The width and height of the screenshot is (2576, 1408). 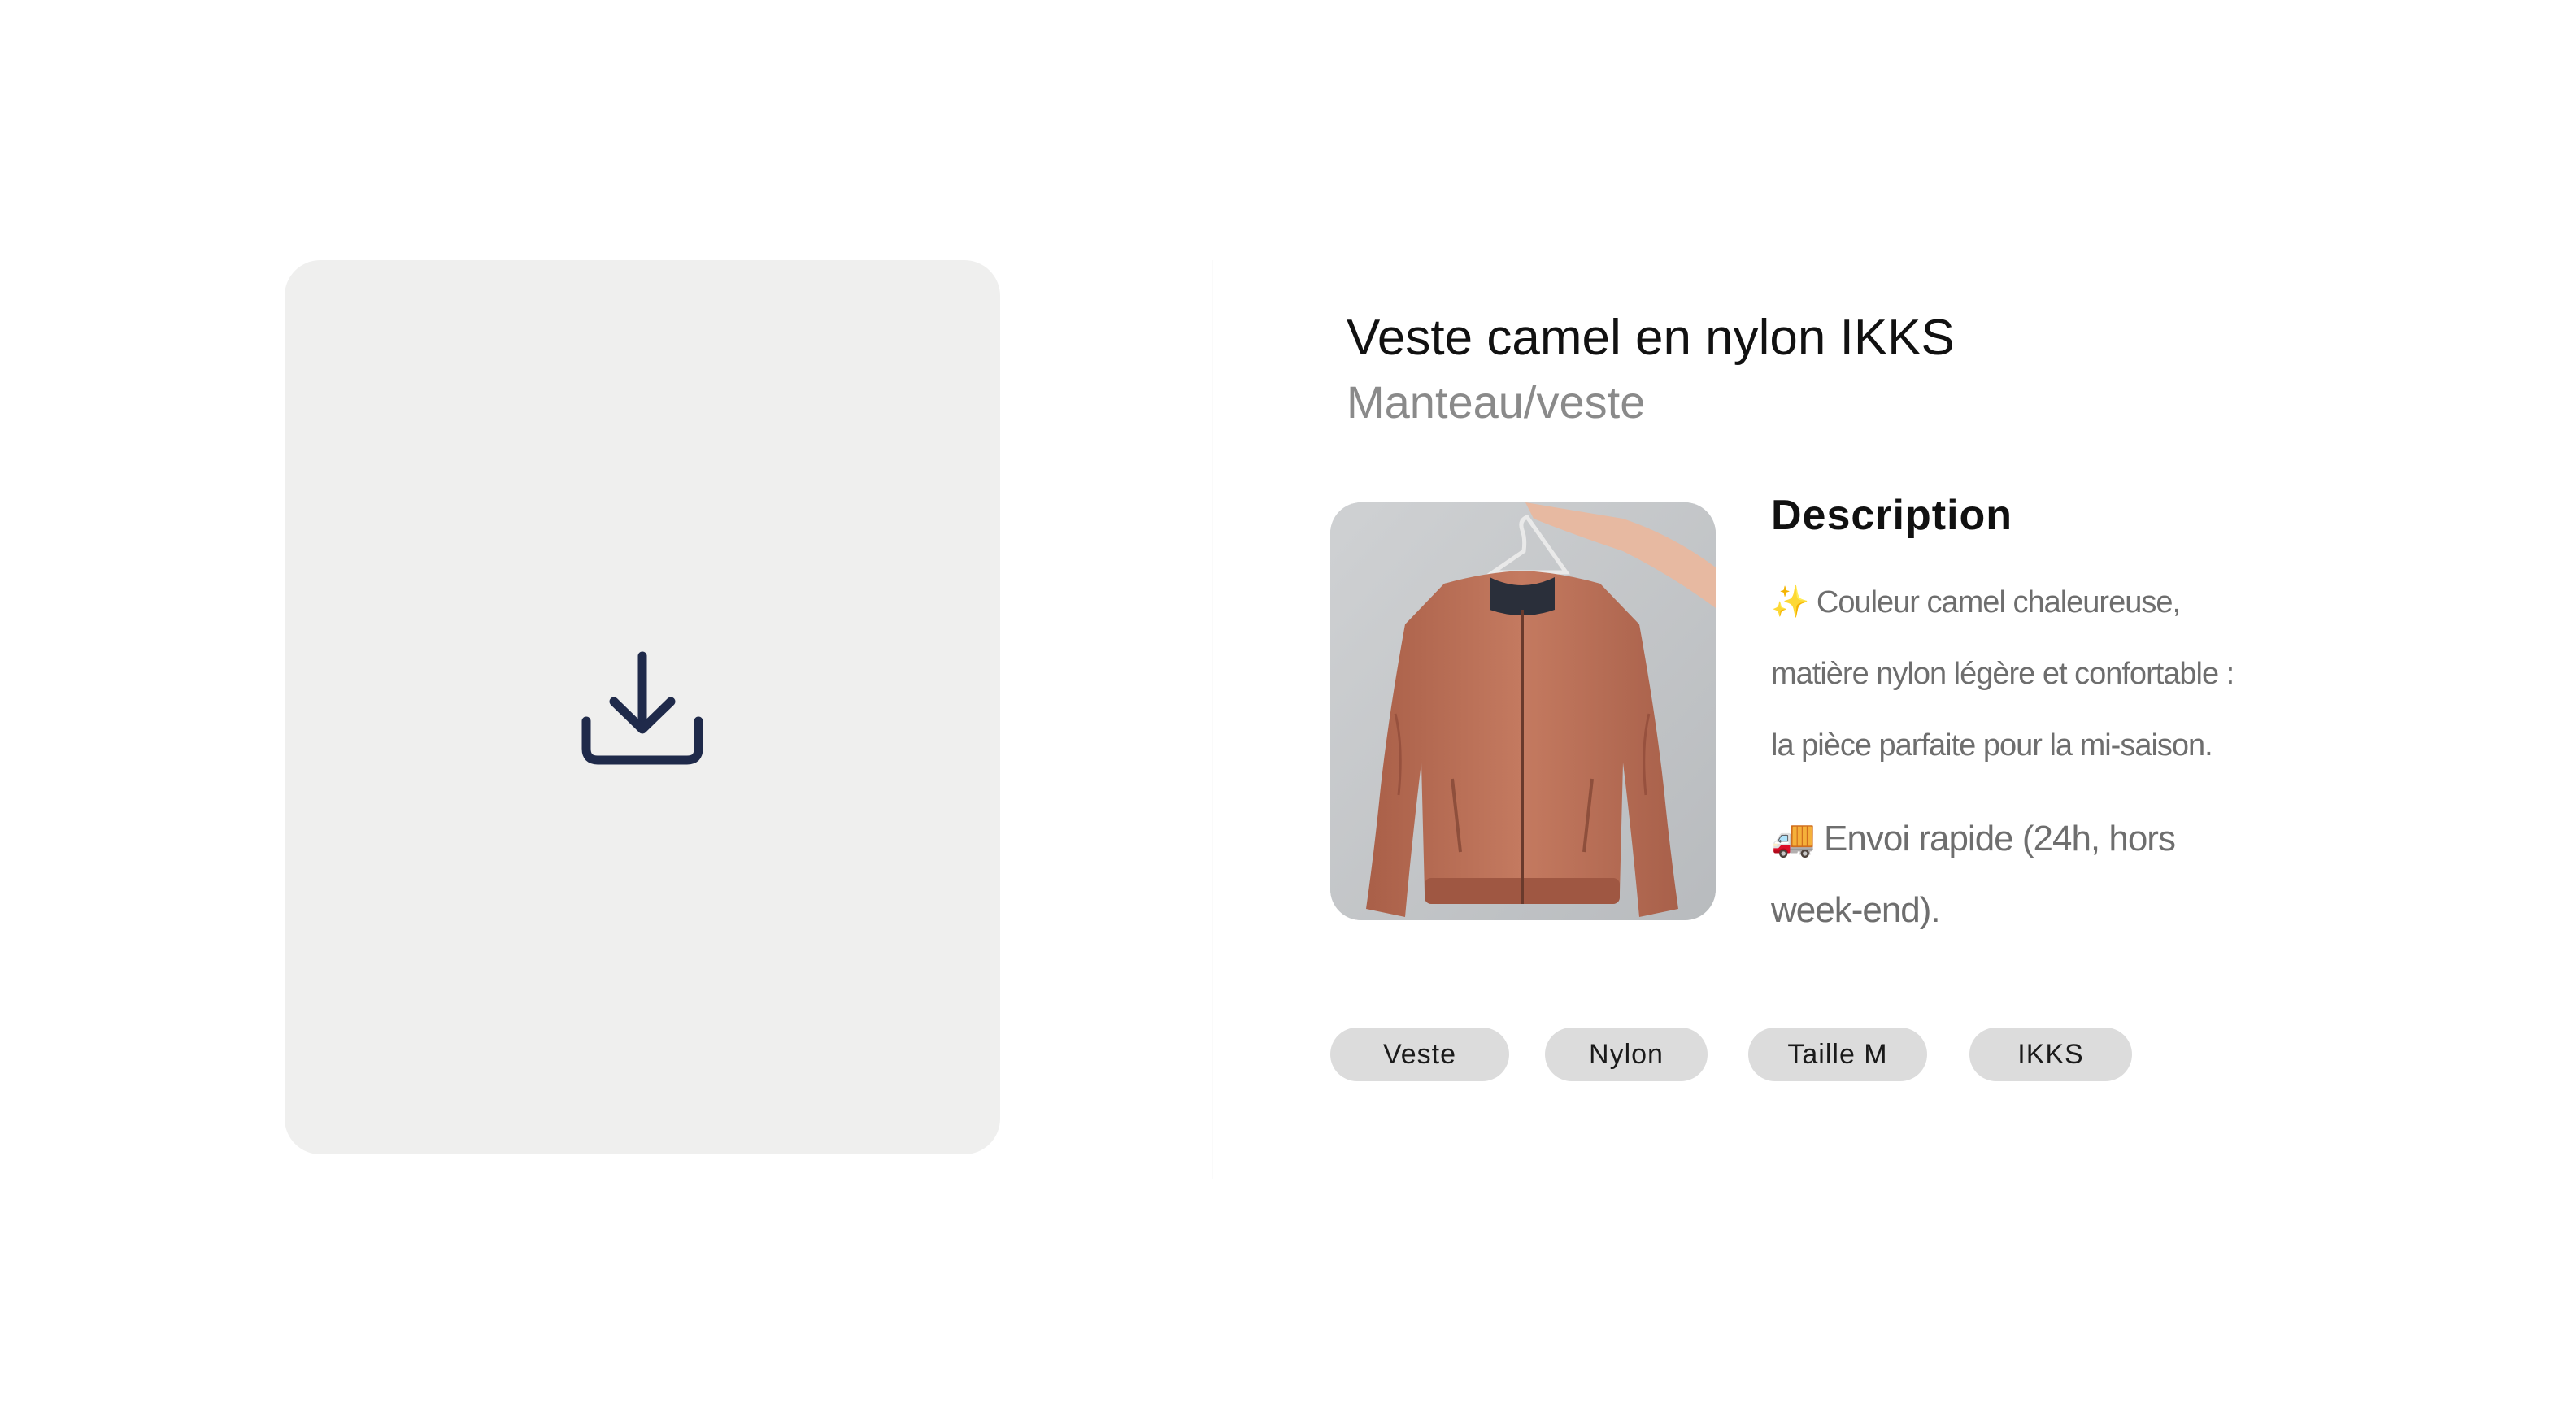 I want to click on description-heading: Description, so click(x=1892, y=515).